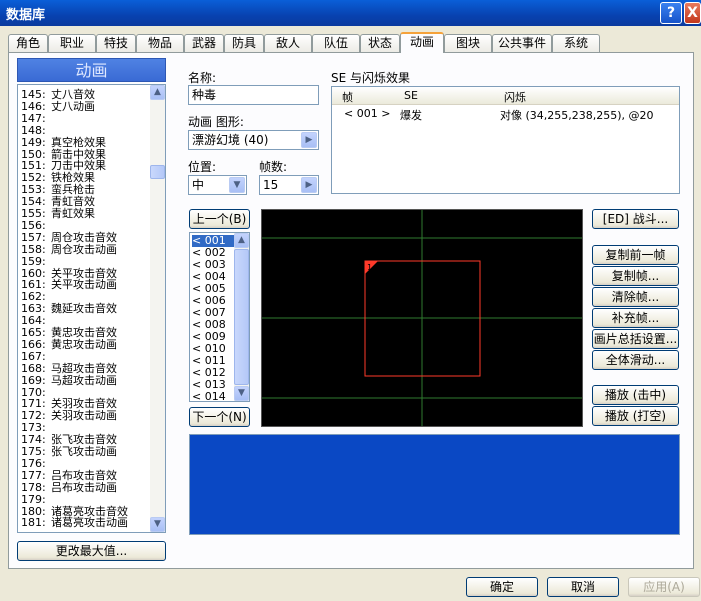 The width and height of the screenshot is (701, 601). I want to click on tab-10: 图块, so click(468, 43).